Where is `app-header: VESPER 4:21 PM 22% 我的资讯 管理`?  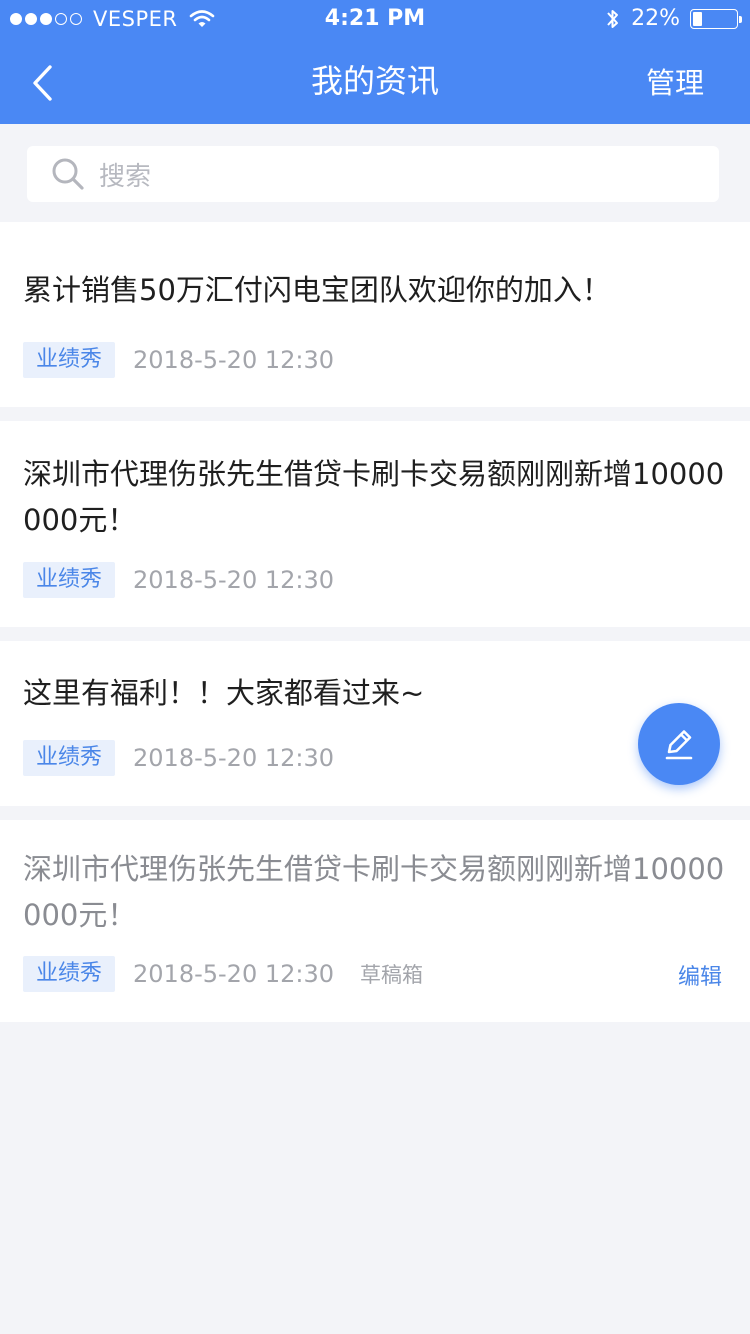
app-header: VESPER 4:21 PM 22% 我的资讯 管理 is located at coordinates (375, 62).